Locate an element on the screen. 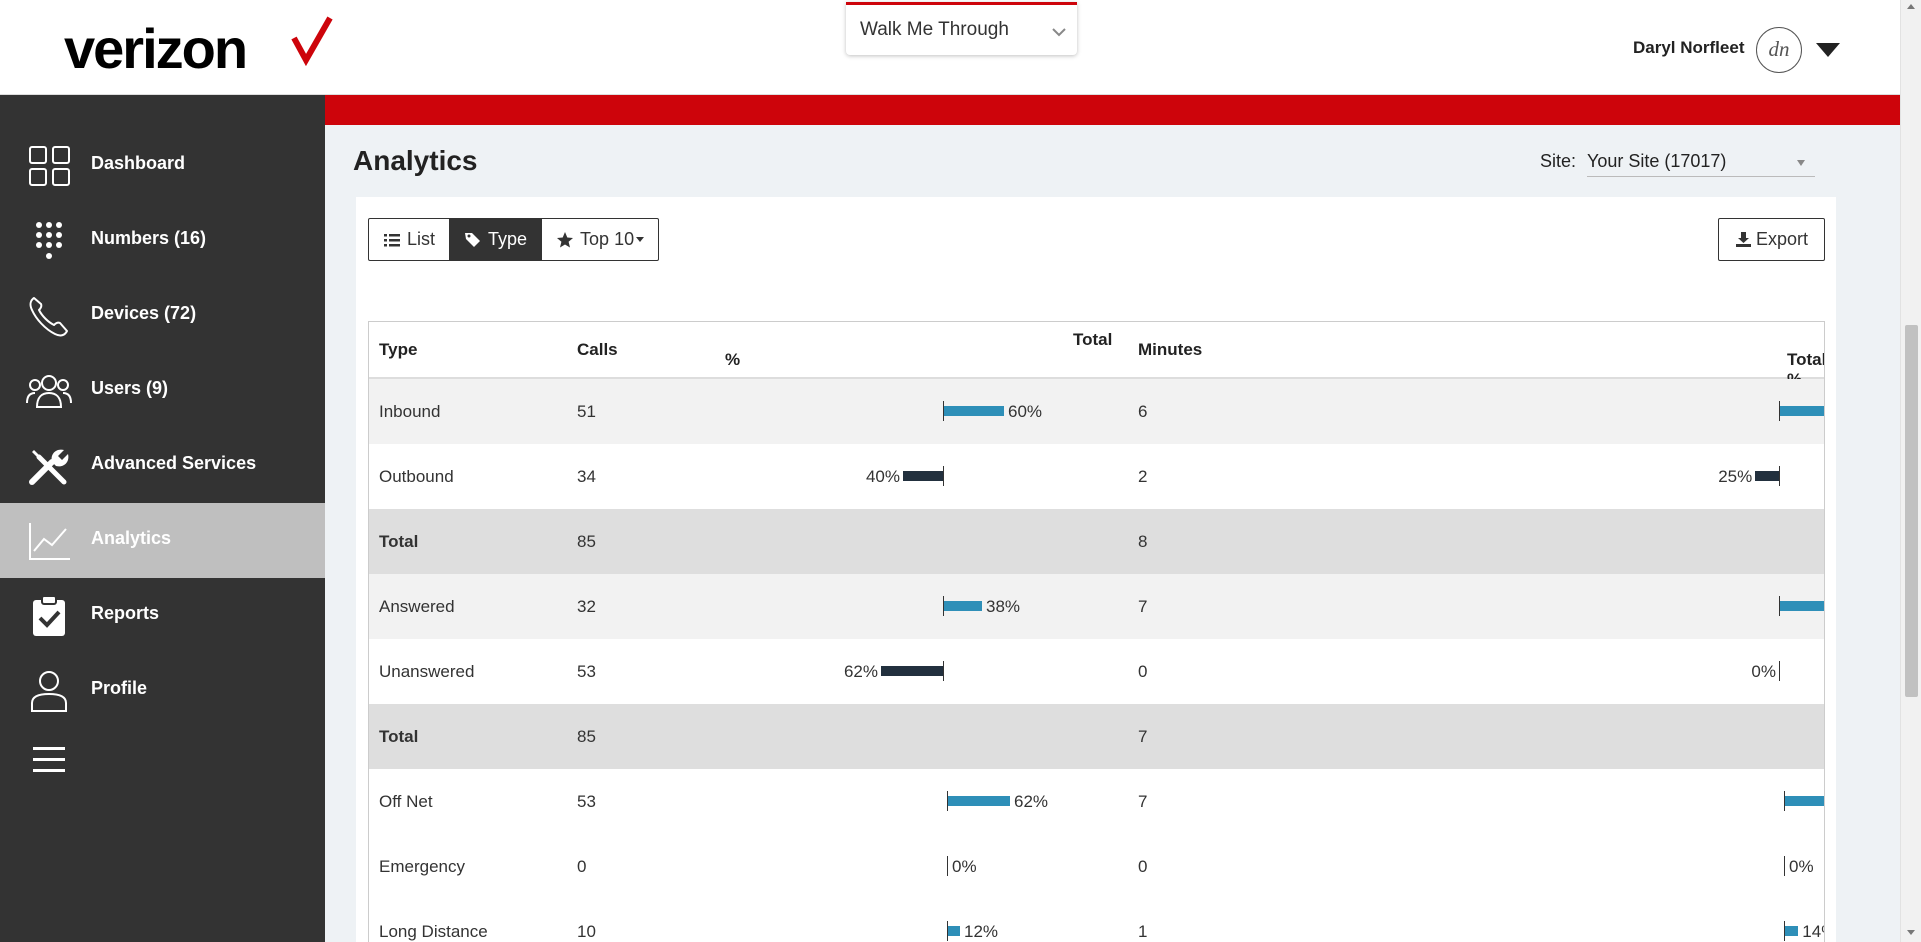  brand-red-band is located at coordinates (1100, 110).